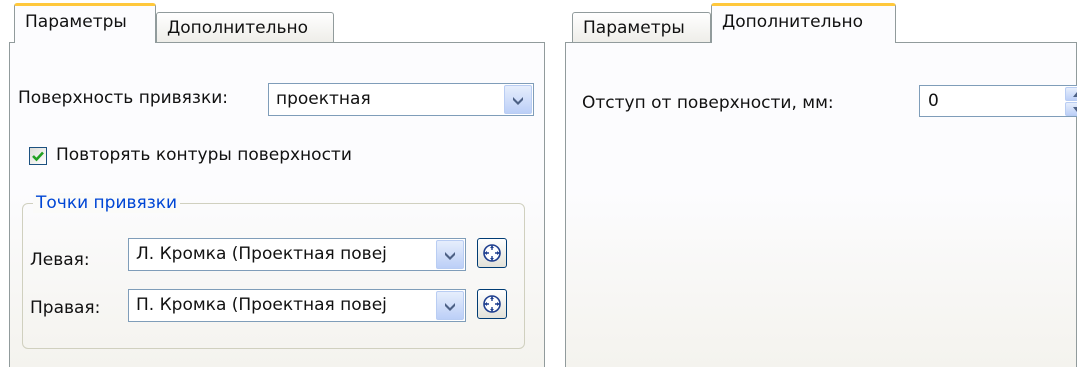 This screenshot has height=367, width=1077. Describe the element at coordinates (204, 155) in the screenshot. I see `repeat-contours-label: Повторять контуры поверхности` at that location.